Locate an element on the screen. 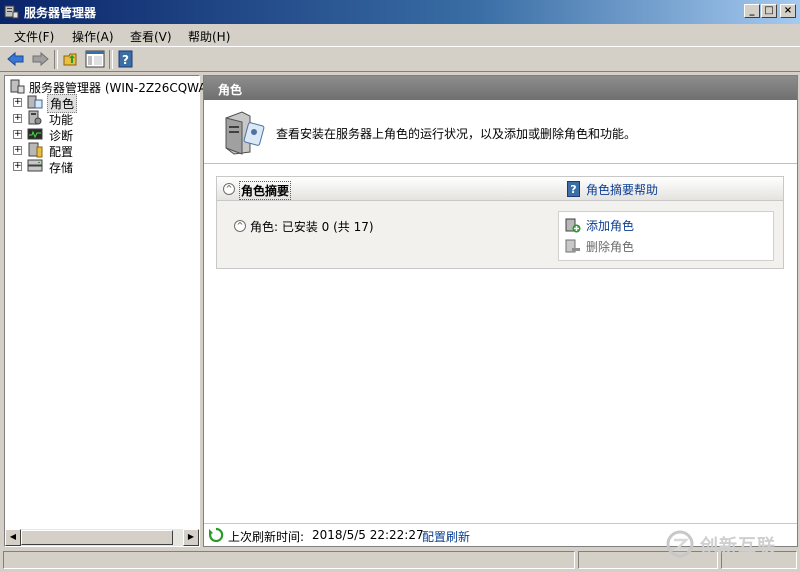 The width and height of the screenshot is (800, 572). server-manager-app-icon is located at coordinates (11, 12).